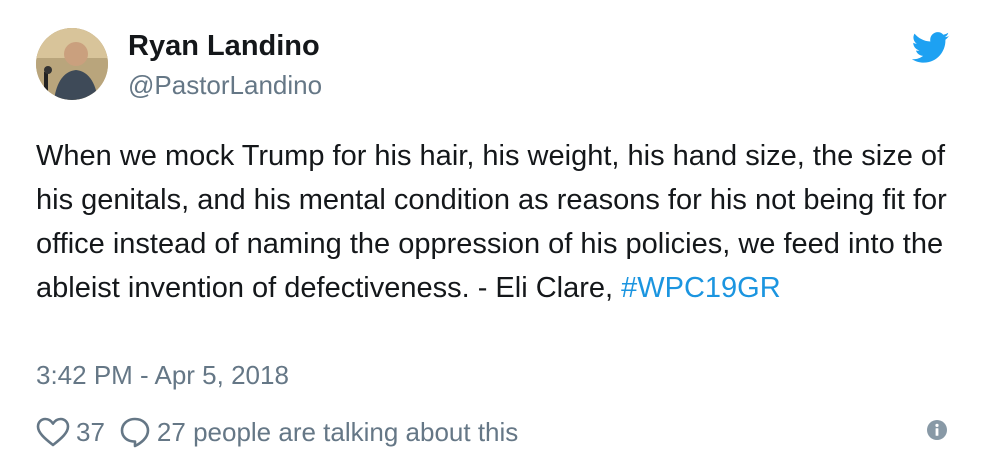 This screenshot has width=990, height=460. What do you see at coordinates (337, 431) in the screenshot?
I see `talking-about-text: 27 people are talking about this` at bounding box center [337, 431].